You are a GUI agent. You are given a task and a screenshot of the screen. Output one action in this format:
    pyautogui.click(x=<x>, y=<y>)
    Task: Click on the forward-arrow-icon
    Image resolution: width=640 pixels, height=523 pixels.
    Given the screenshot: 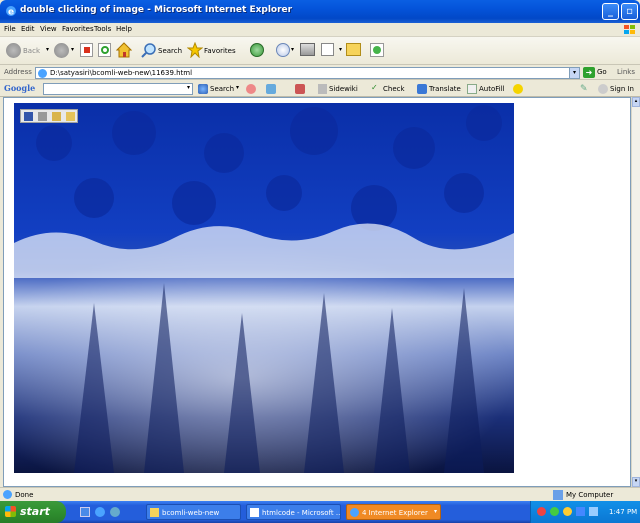 What is the action you would take?
    pyautogui.click(x=61, y=50)
    